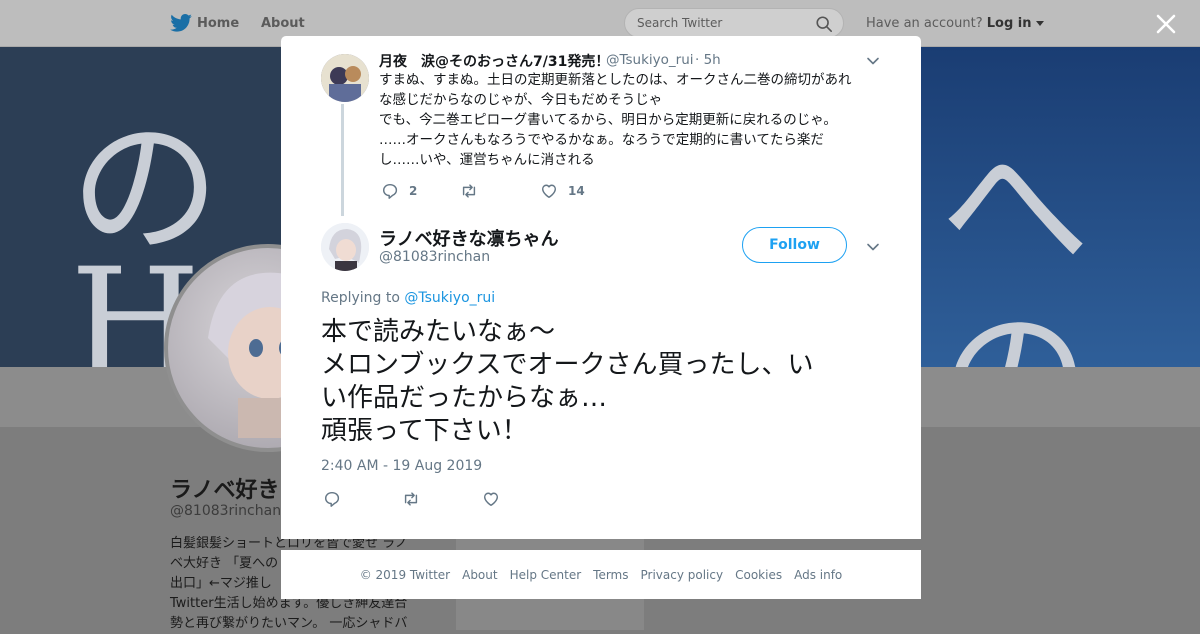 This screenshot has height=634, width=1200. What do you see at coordinates (413, 191) in the screenshot?
I see `reply-count: 2` at bounding box center [413, 191].